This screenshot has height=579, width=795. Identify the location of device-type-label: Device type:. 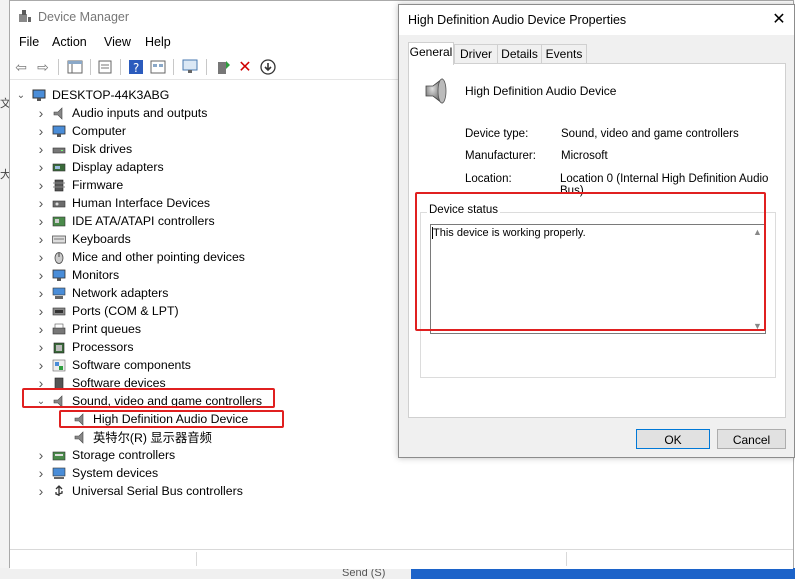
(497, 134).